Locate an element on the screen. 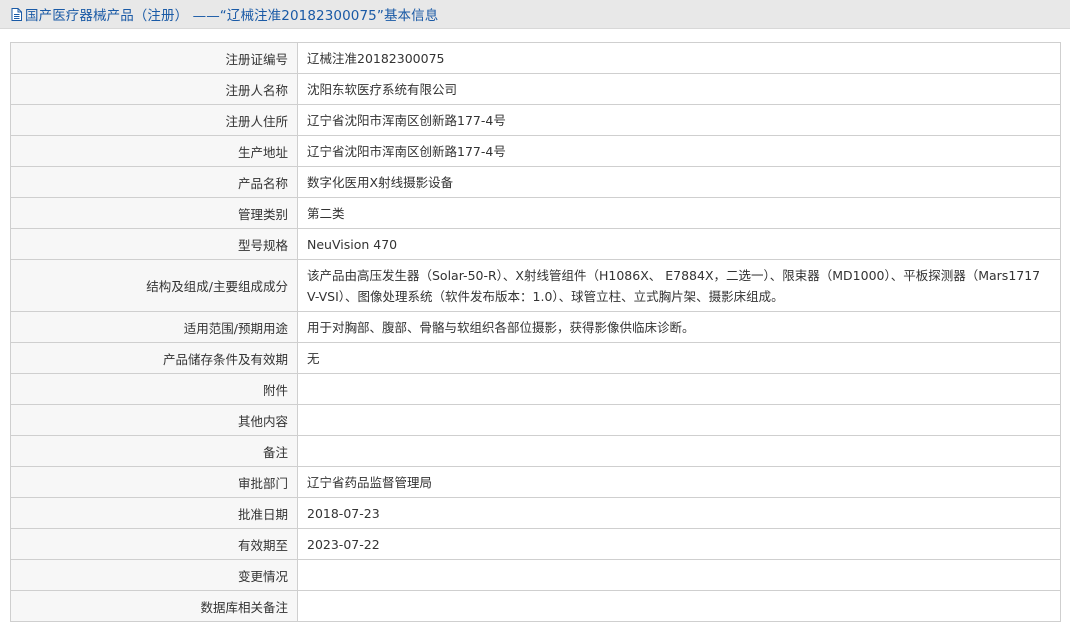 The image size is (1070, 625). row-label: 结构及组成/主要组成成分 is located at coordinates (154, 285).